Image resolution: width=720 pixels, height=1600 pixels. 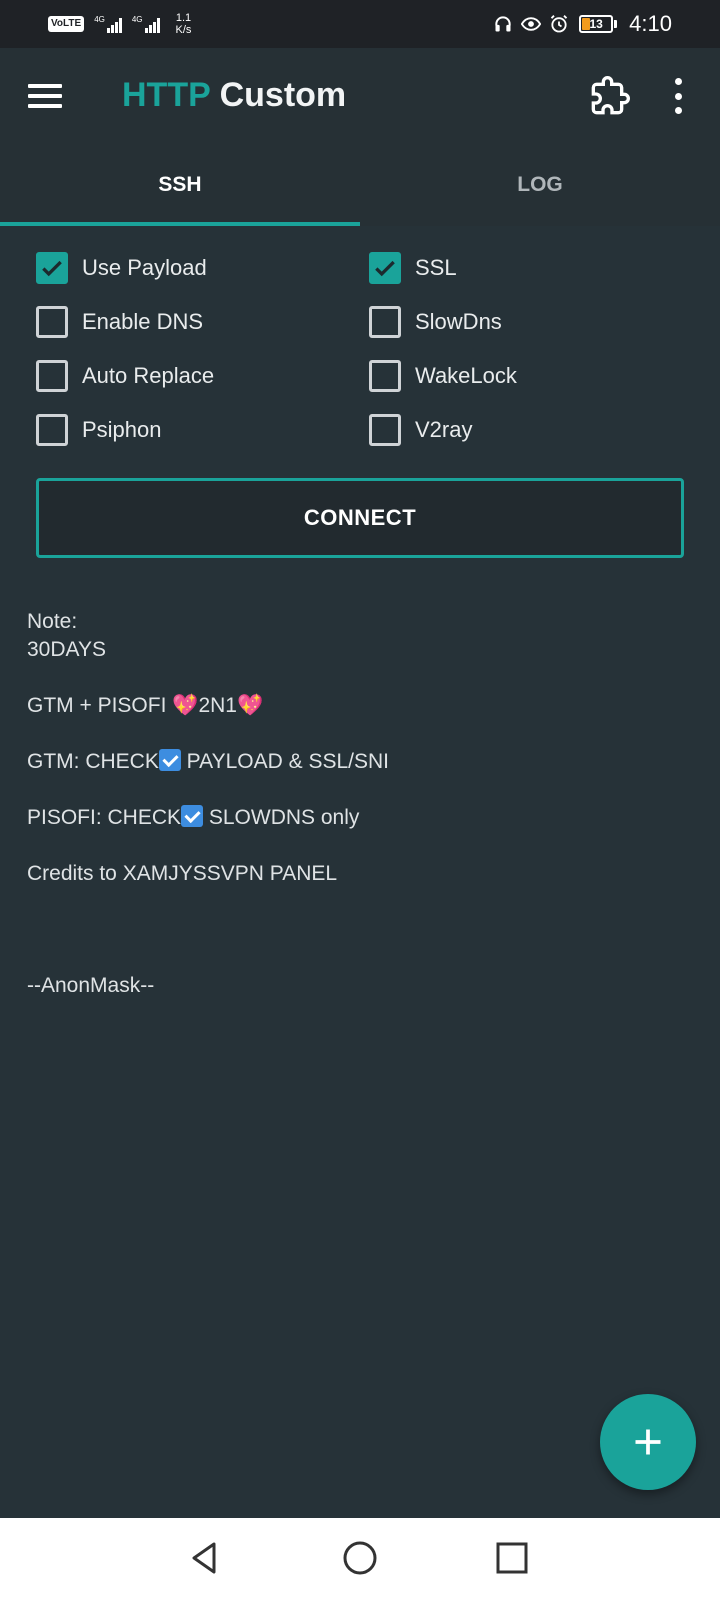 I want to click on back-icon, so click(x=206, y=1558).